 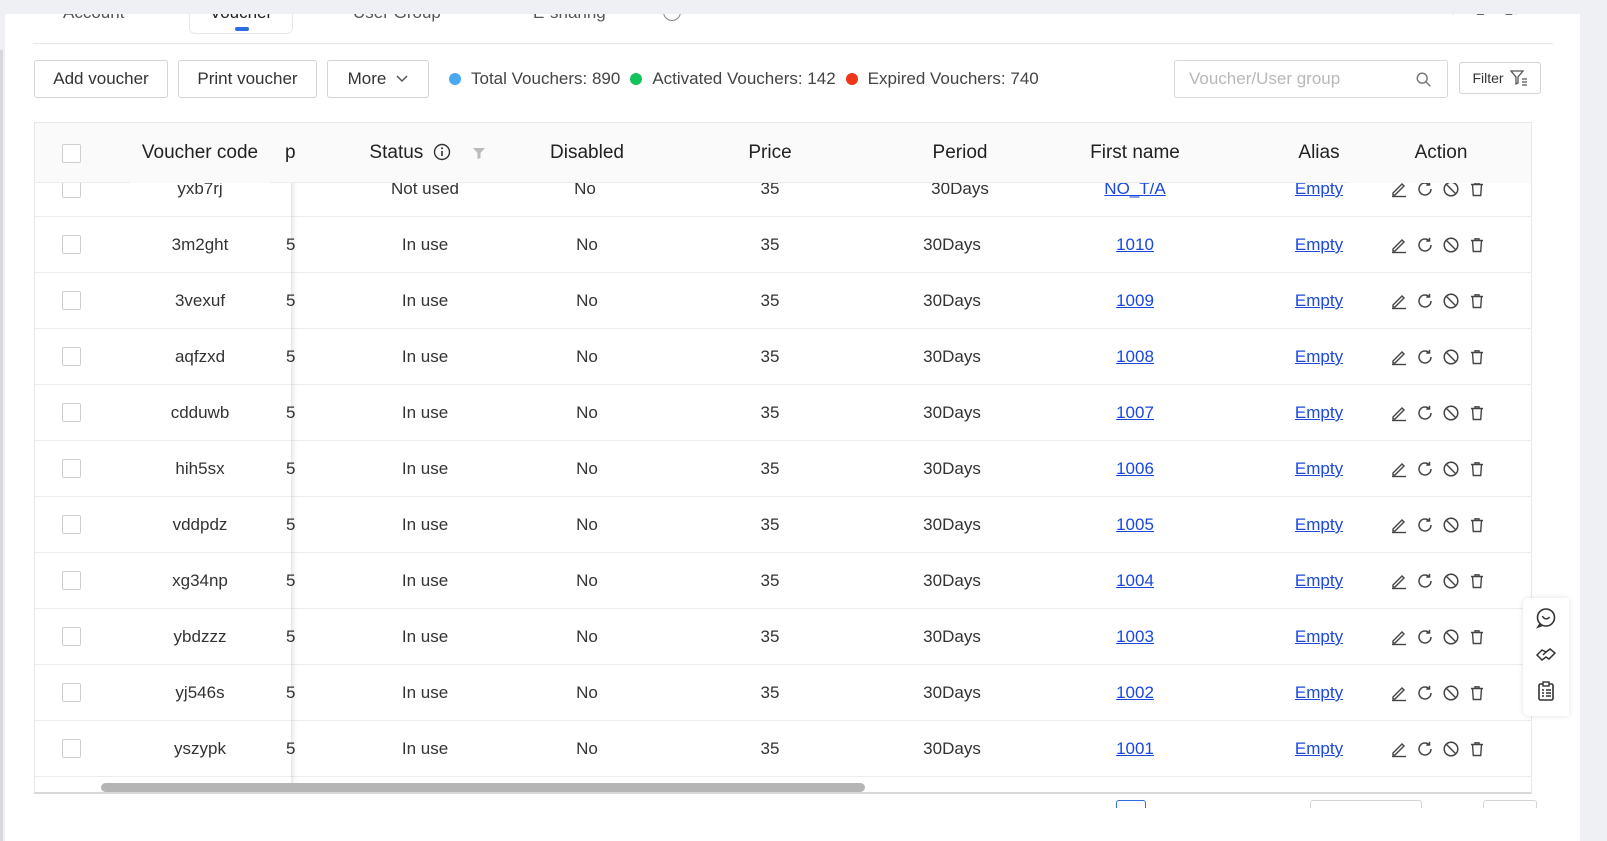 I want to click on table-row: cdduwb 5 In use No 35 30Days 1007 Empty, so click(x=783, y=413).